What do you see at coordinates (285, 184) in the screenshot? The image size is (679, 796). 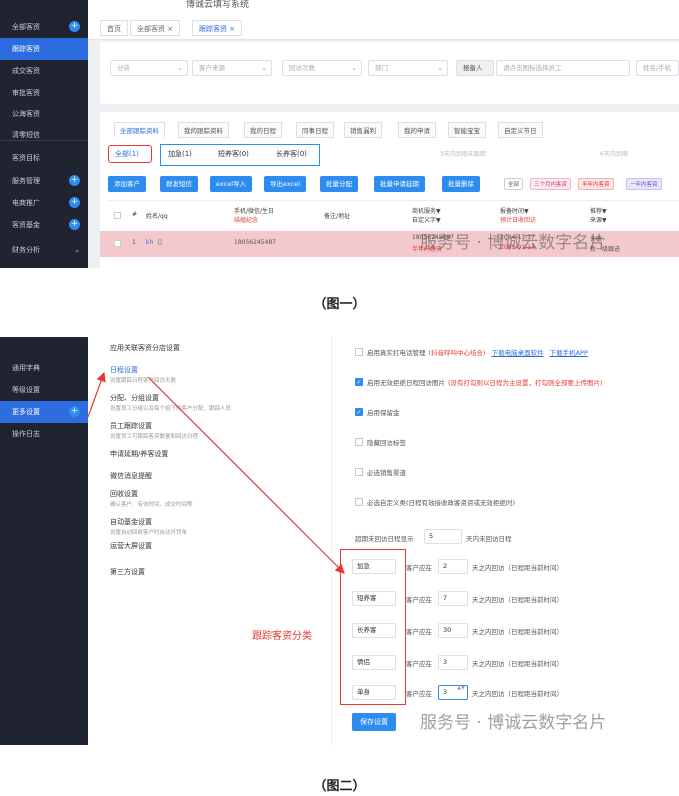 I see `action-button: 导出excel` at bounding box center [285, 184].